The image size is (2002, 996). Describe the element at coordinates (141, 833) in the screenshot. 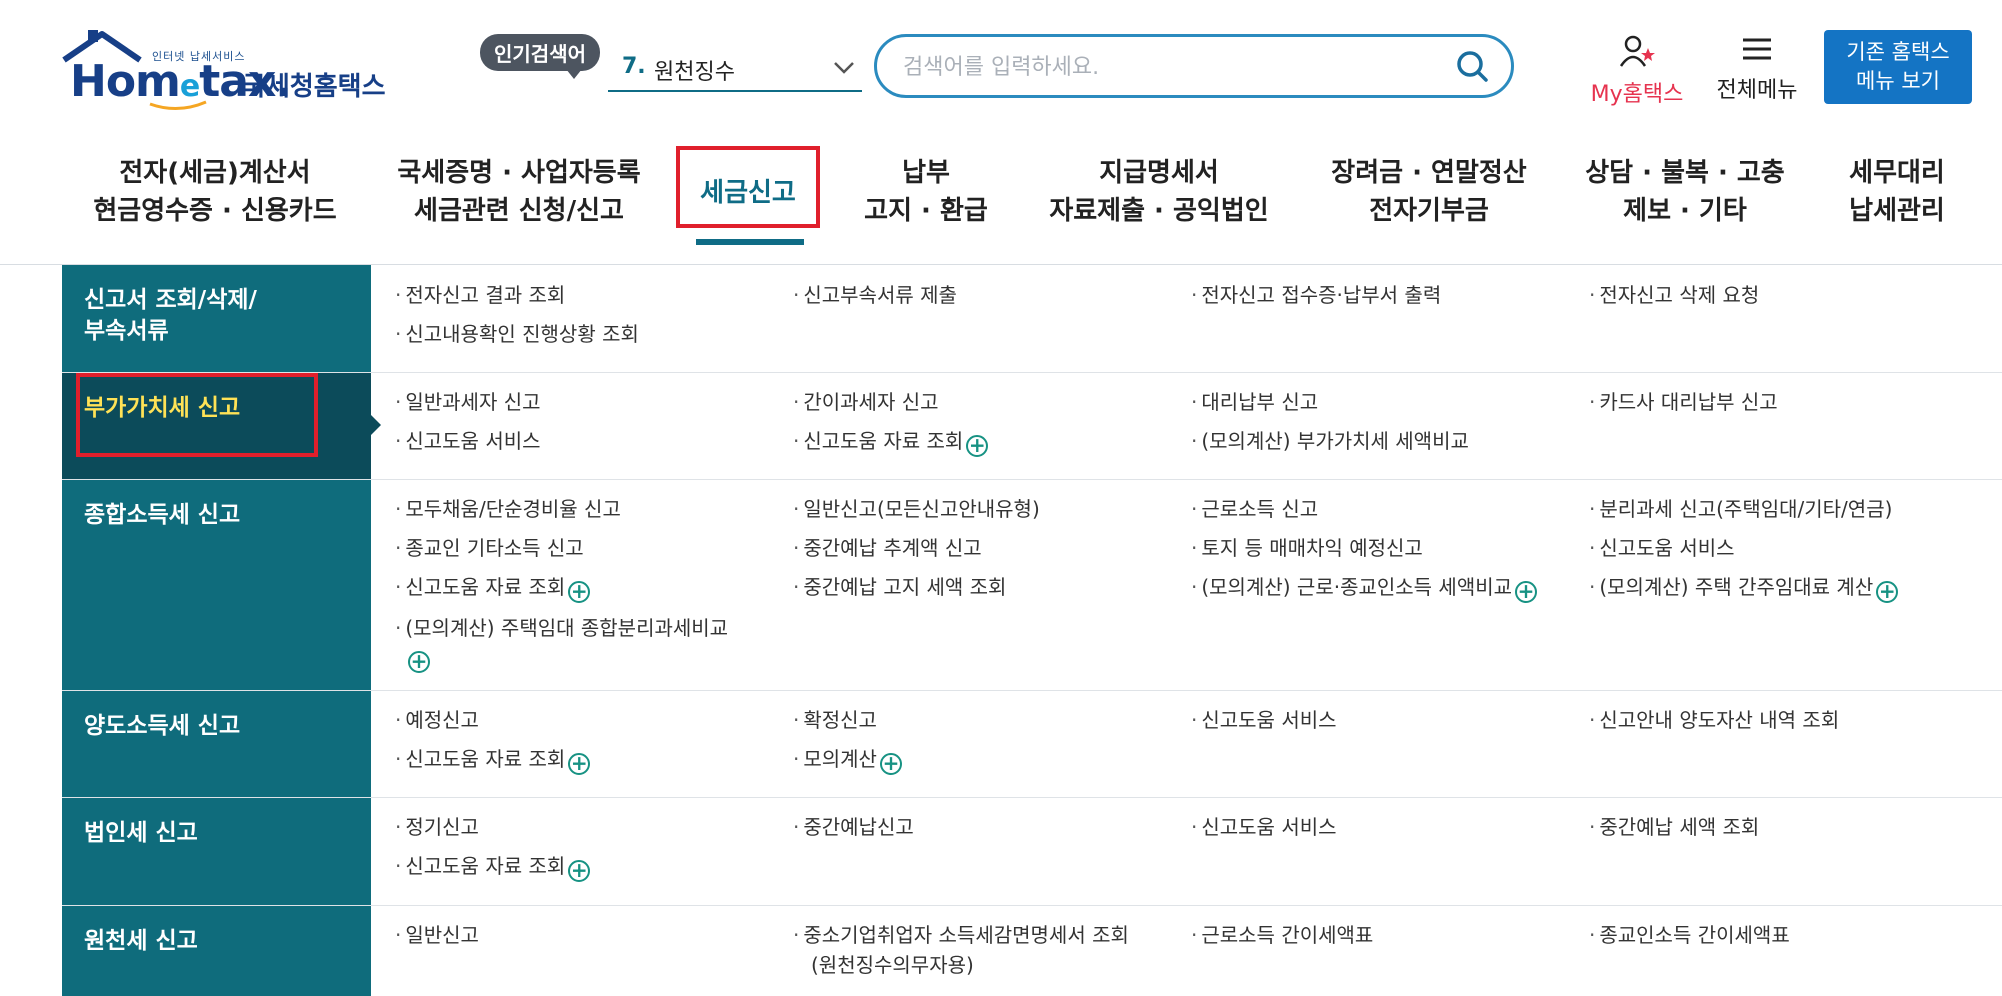

I see `category-label: 법인세 신고` at that location.